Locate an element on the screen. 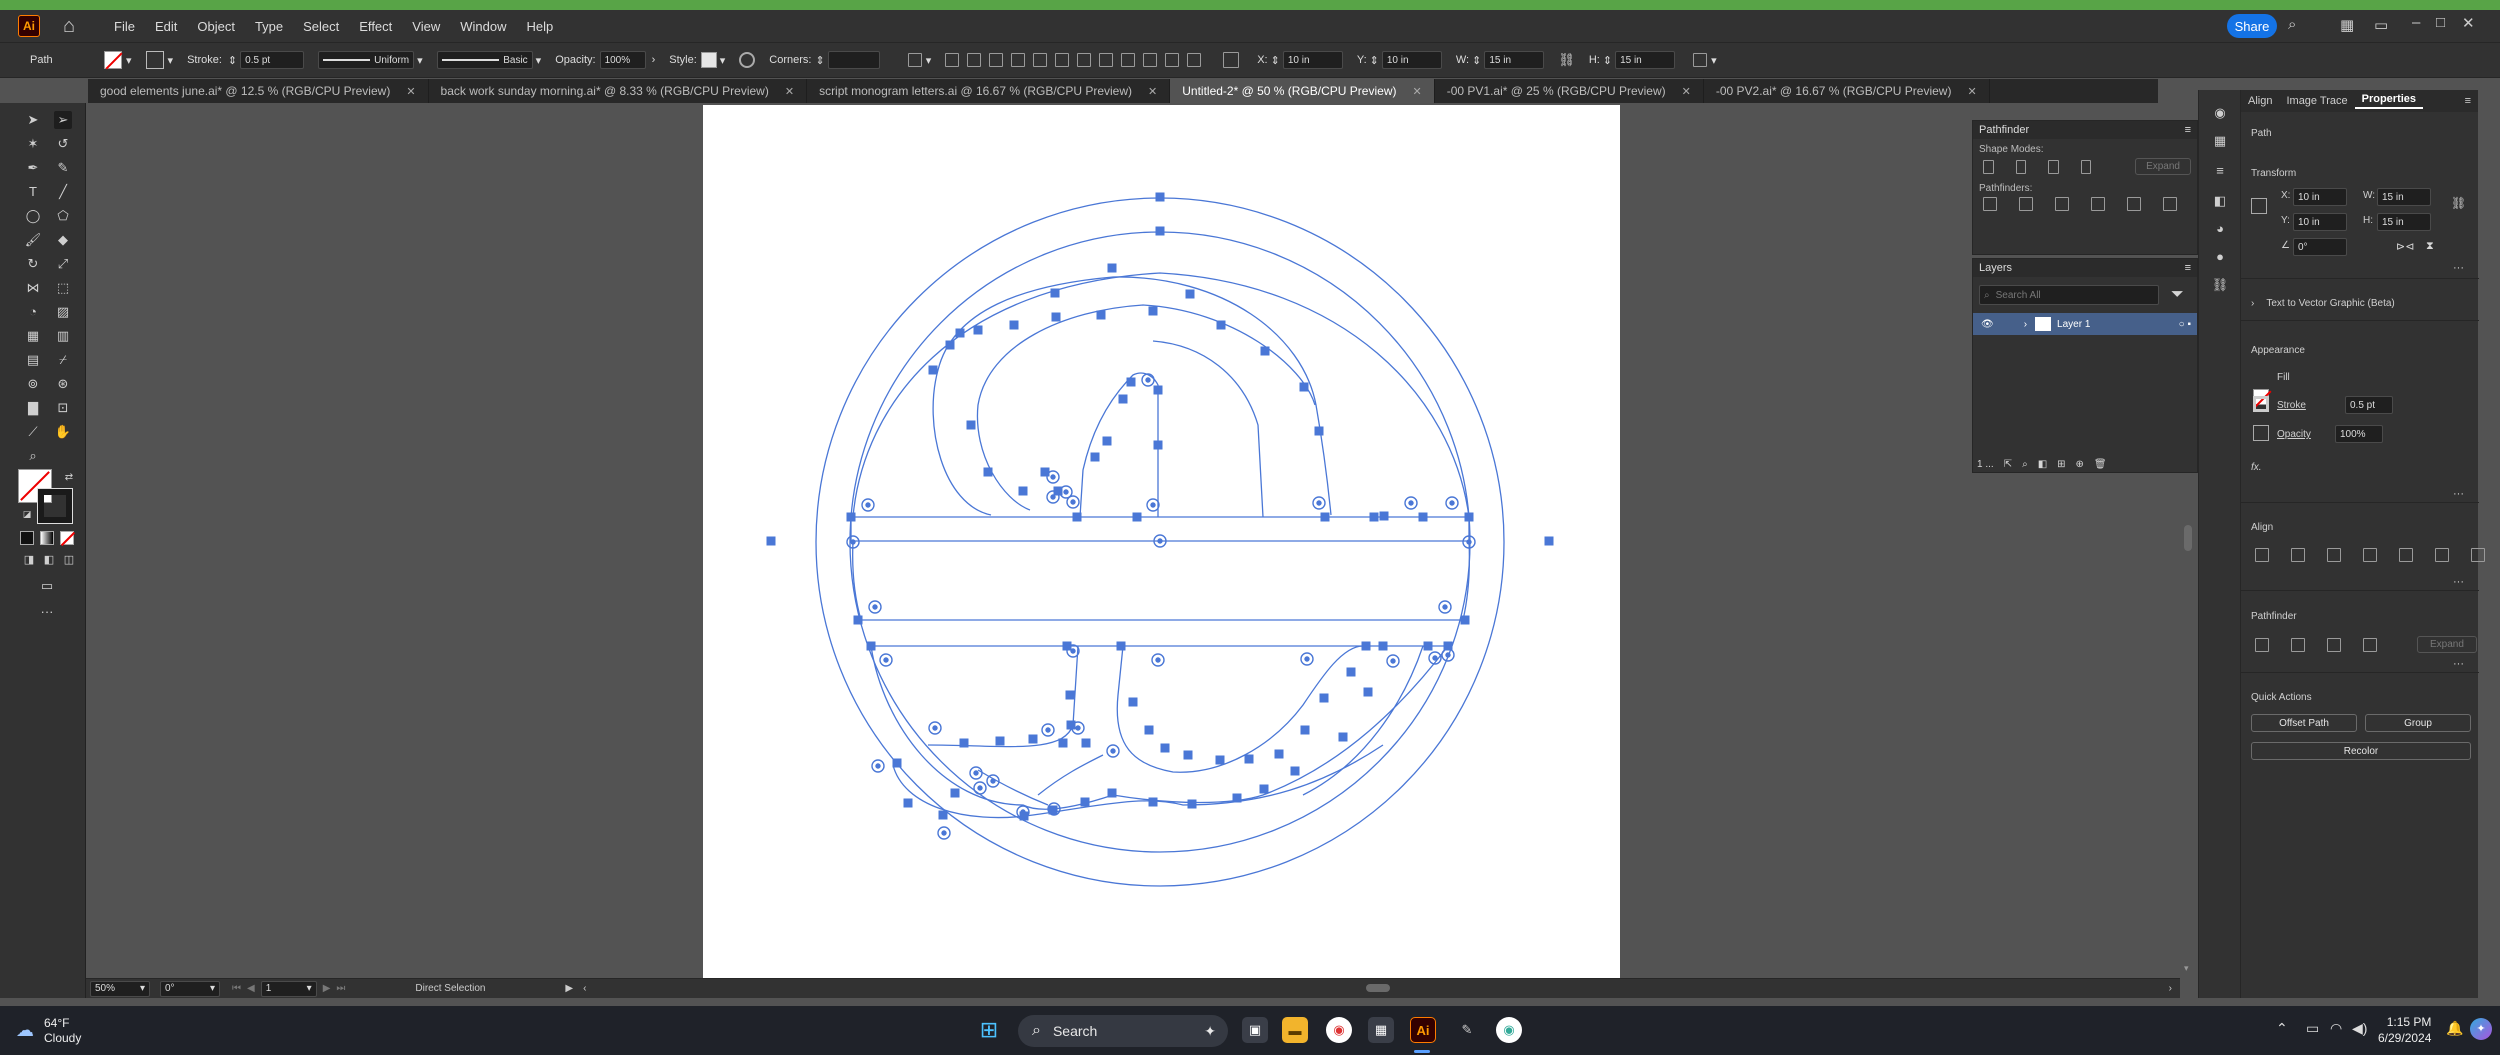  align-left-icon is located at coordinates (952, 60).